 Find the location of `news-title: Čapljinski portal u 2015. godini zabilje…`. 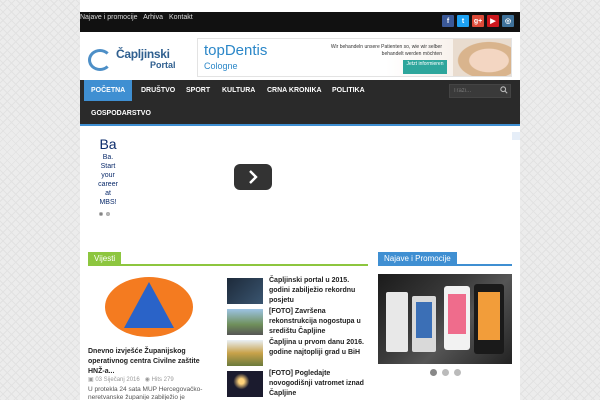

news-title: Čapljinski portal u 2015. godini zabilje… is located at coordinates (319, 291).